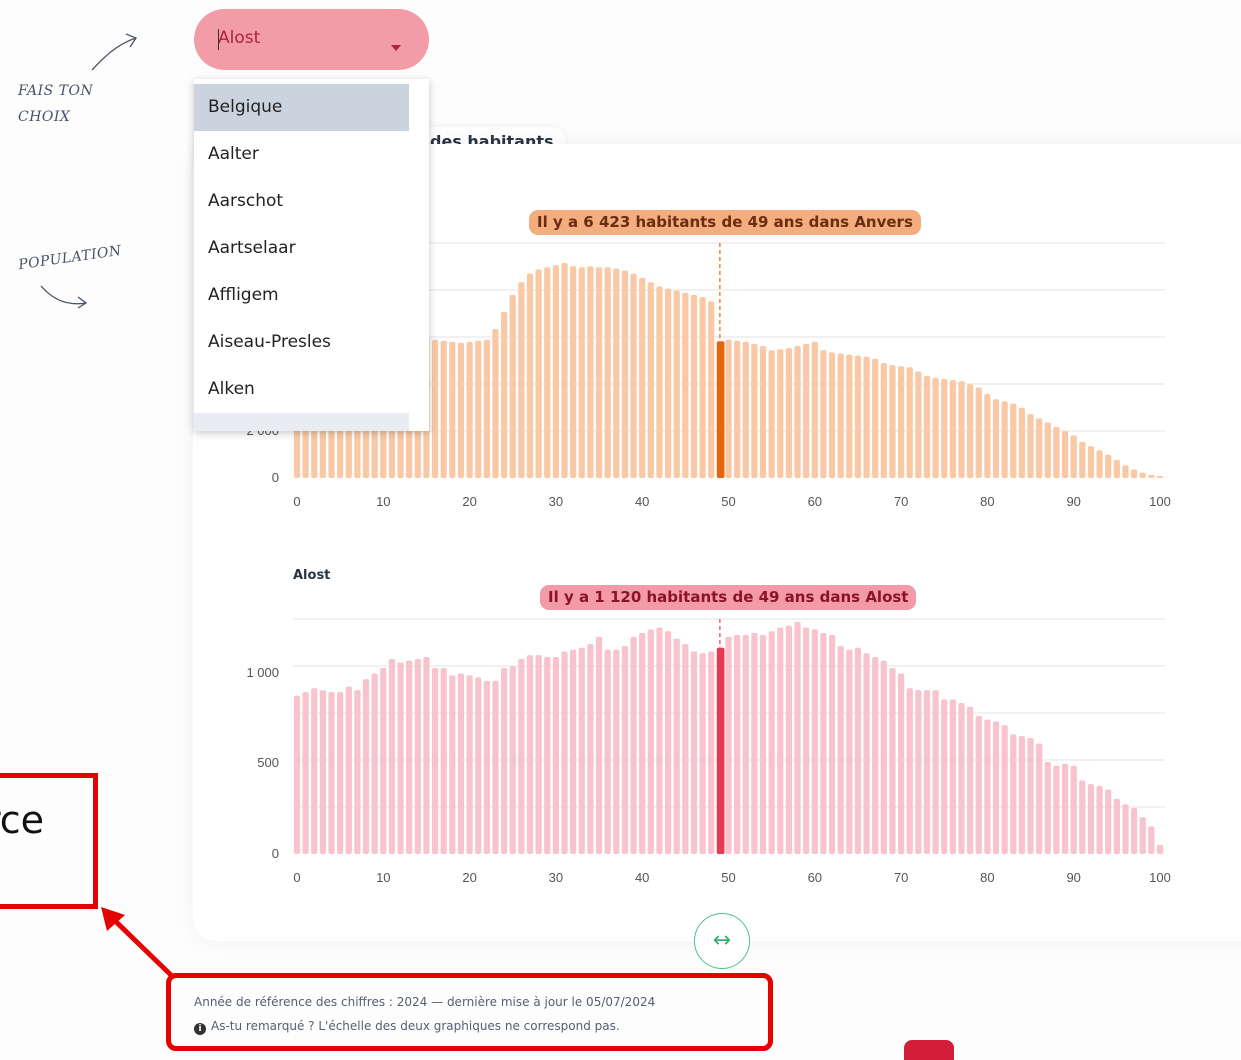 The height and width of the screenshot is (1060, 1241). What do you see at coordinates (262, 672) in the screenshot?
I see `y-tick-label: 1 000` at bounding box center [262, 672].